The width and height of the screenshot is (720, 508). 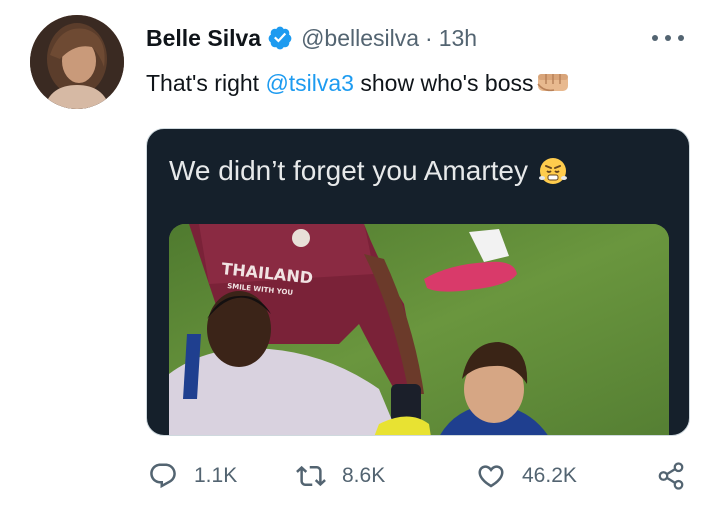 I want to click on tweet-text: That's right @tsilva3 show who's boss, so click(x=358, y=83).